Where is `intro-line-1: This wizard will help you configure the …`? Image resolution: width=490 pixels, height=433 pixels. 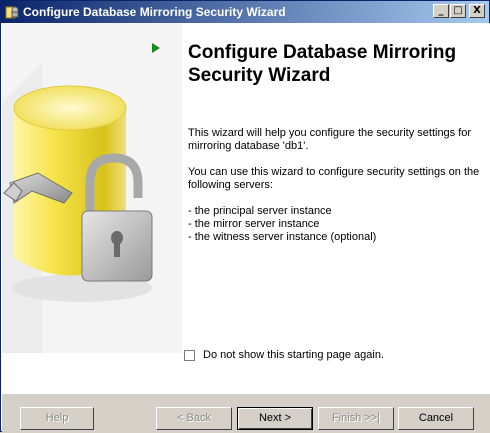 intro-line-1: This wizard will help you configure the … is located at coordinates (330, 133).